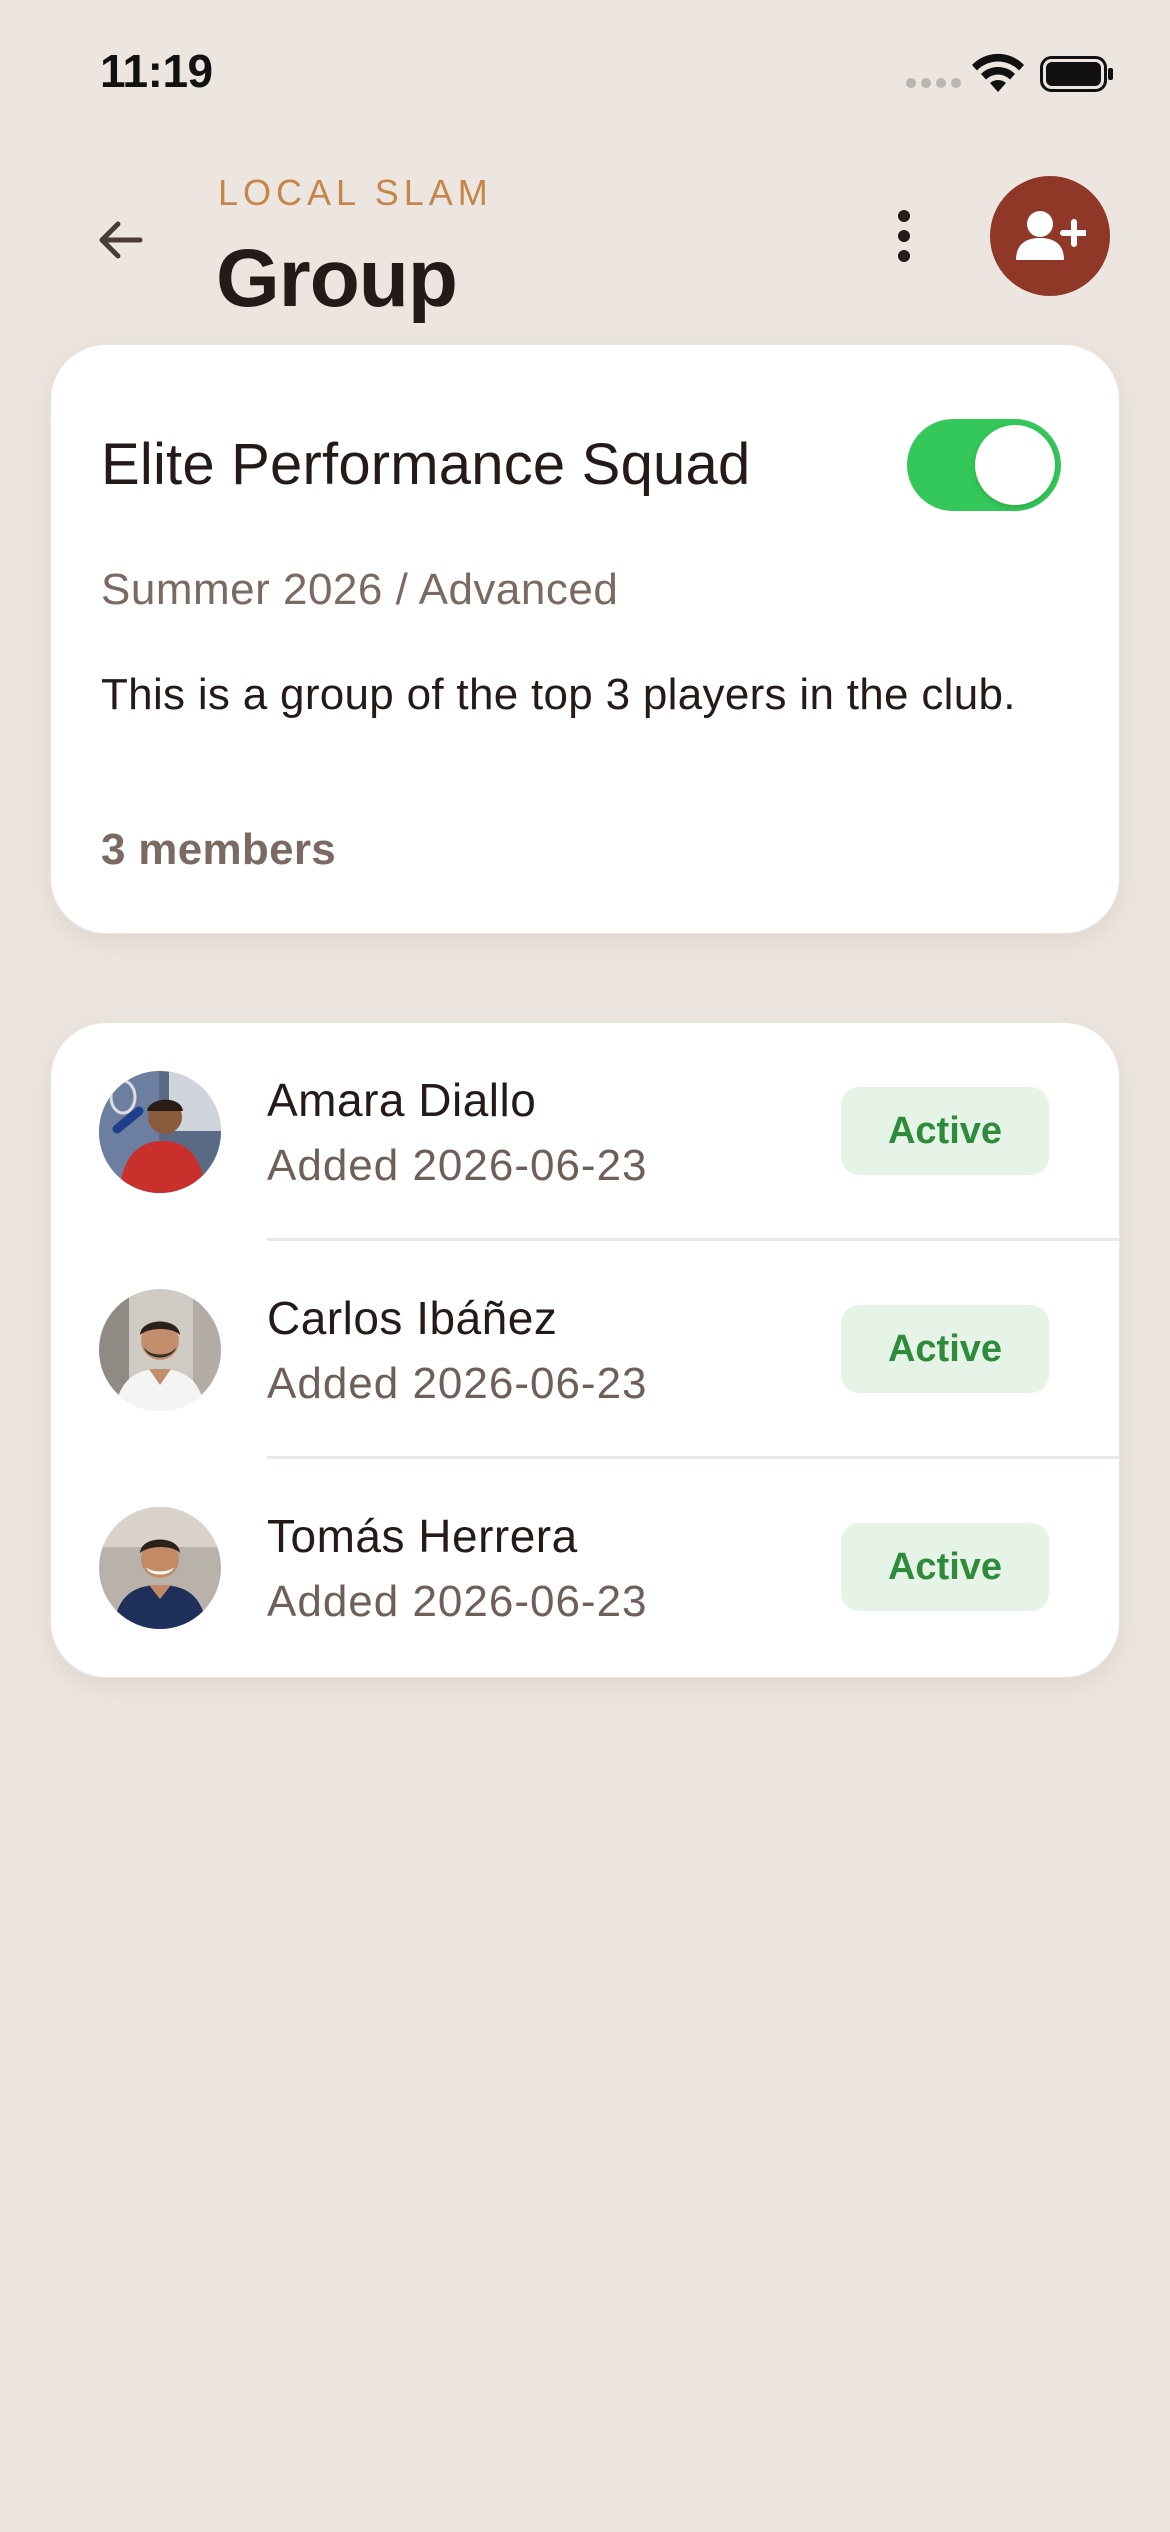  What do you see at coordinates (402, 1100) in the screenshot?
I see `member-name: Amara Diallo` at bounding box center [402, 1100].